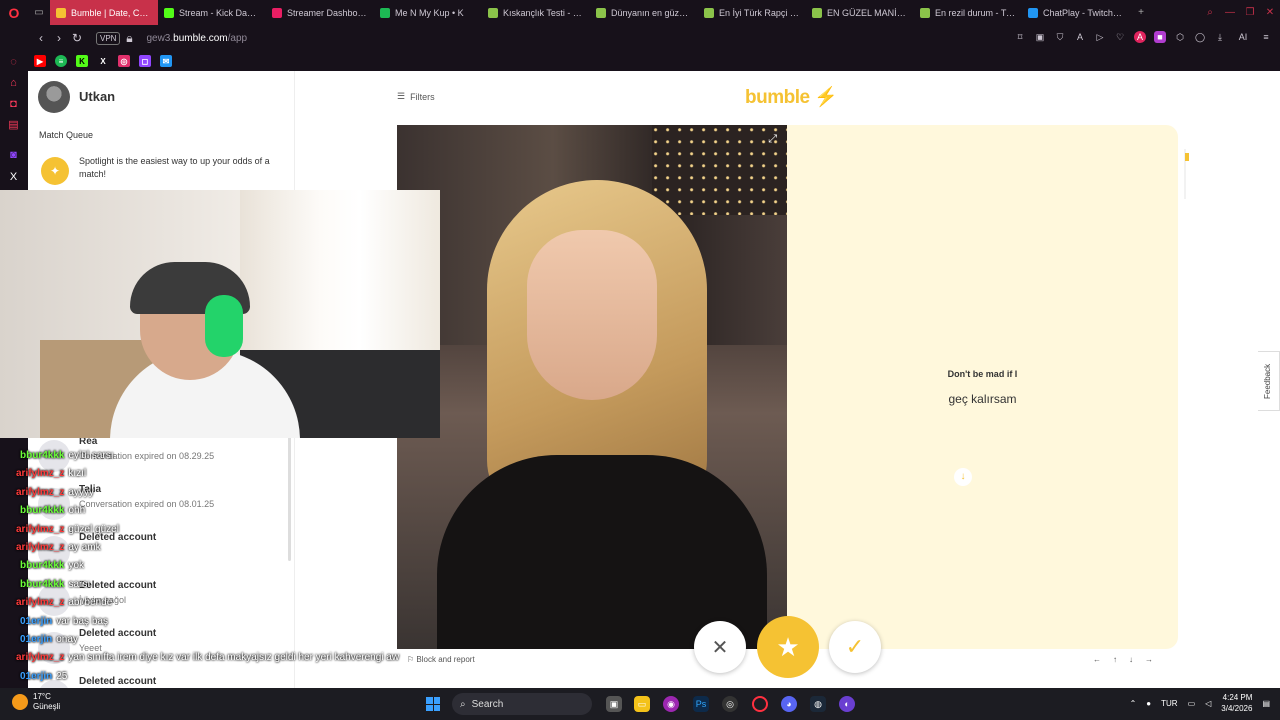  What do you see at coordinates (13, 177) in the screenshot?
I see `sidebar-x-icon: X` at bounding box center [13, 177].